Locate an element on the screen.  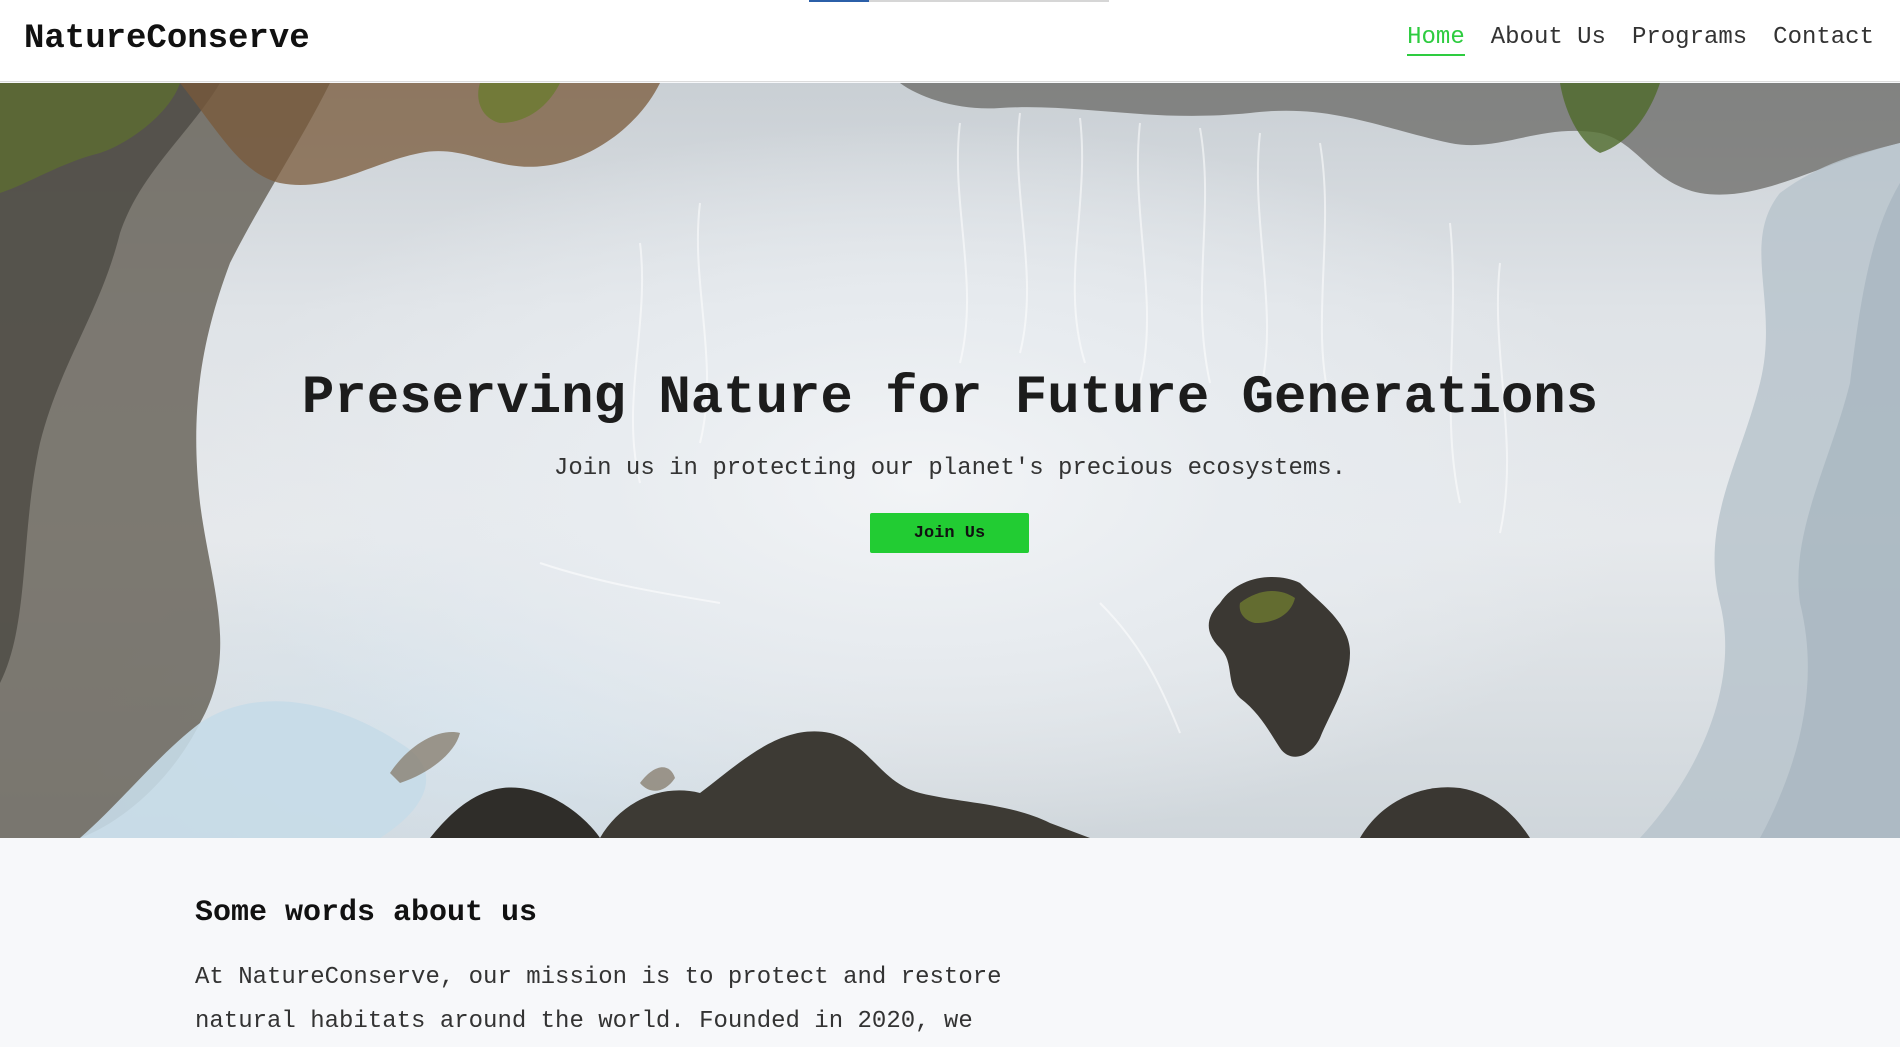
site-logo: NatureConserve is located at coordinates (167, 39).